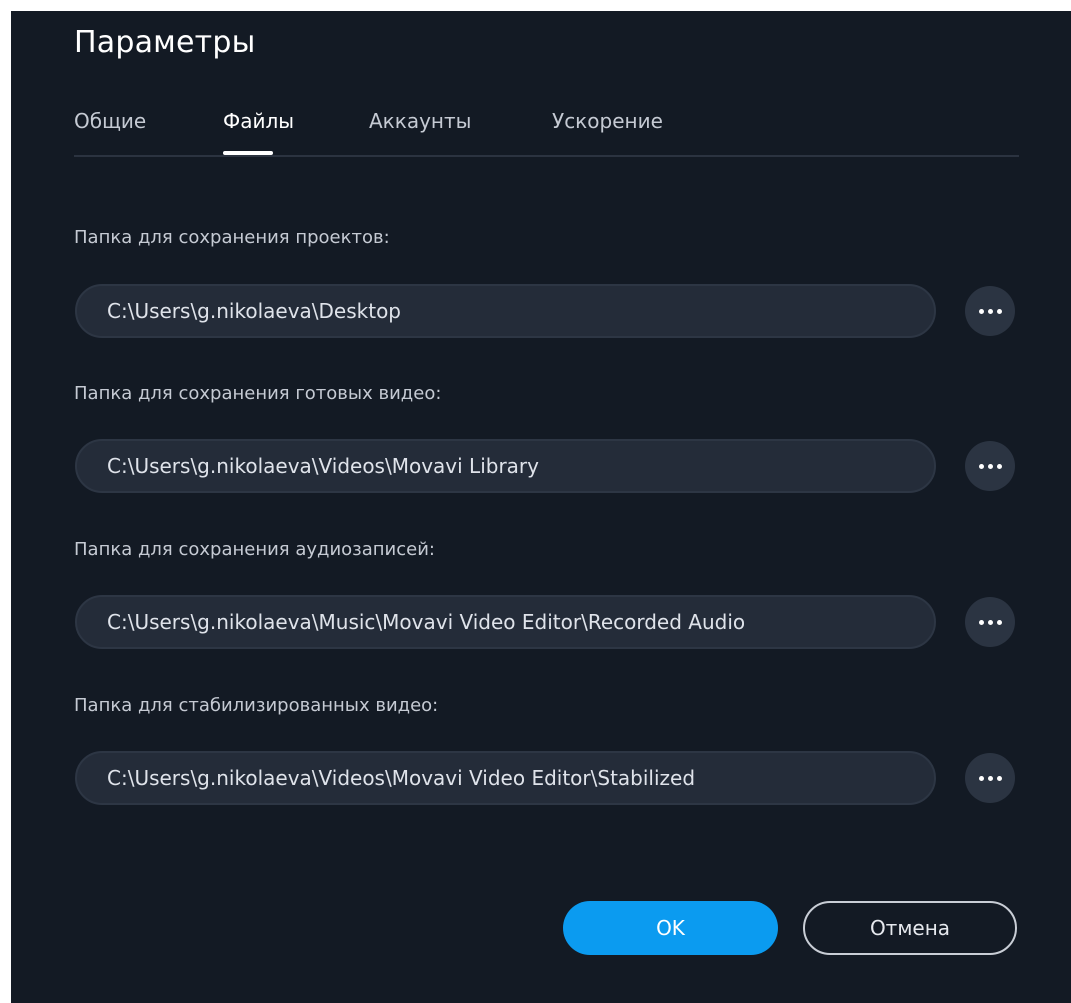  I want to click on projects-folder-browse-button, so click(990, 311).